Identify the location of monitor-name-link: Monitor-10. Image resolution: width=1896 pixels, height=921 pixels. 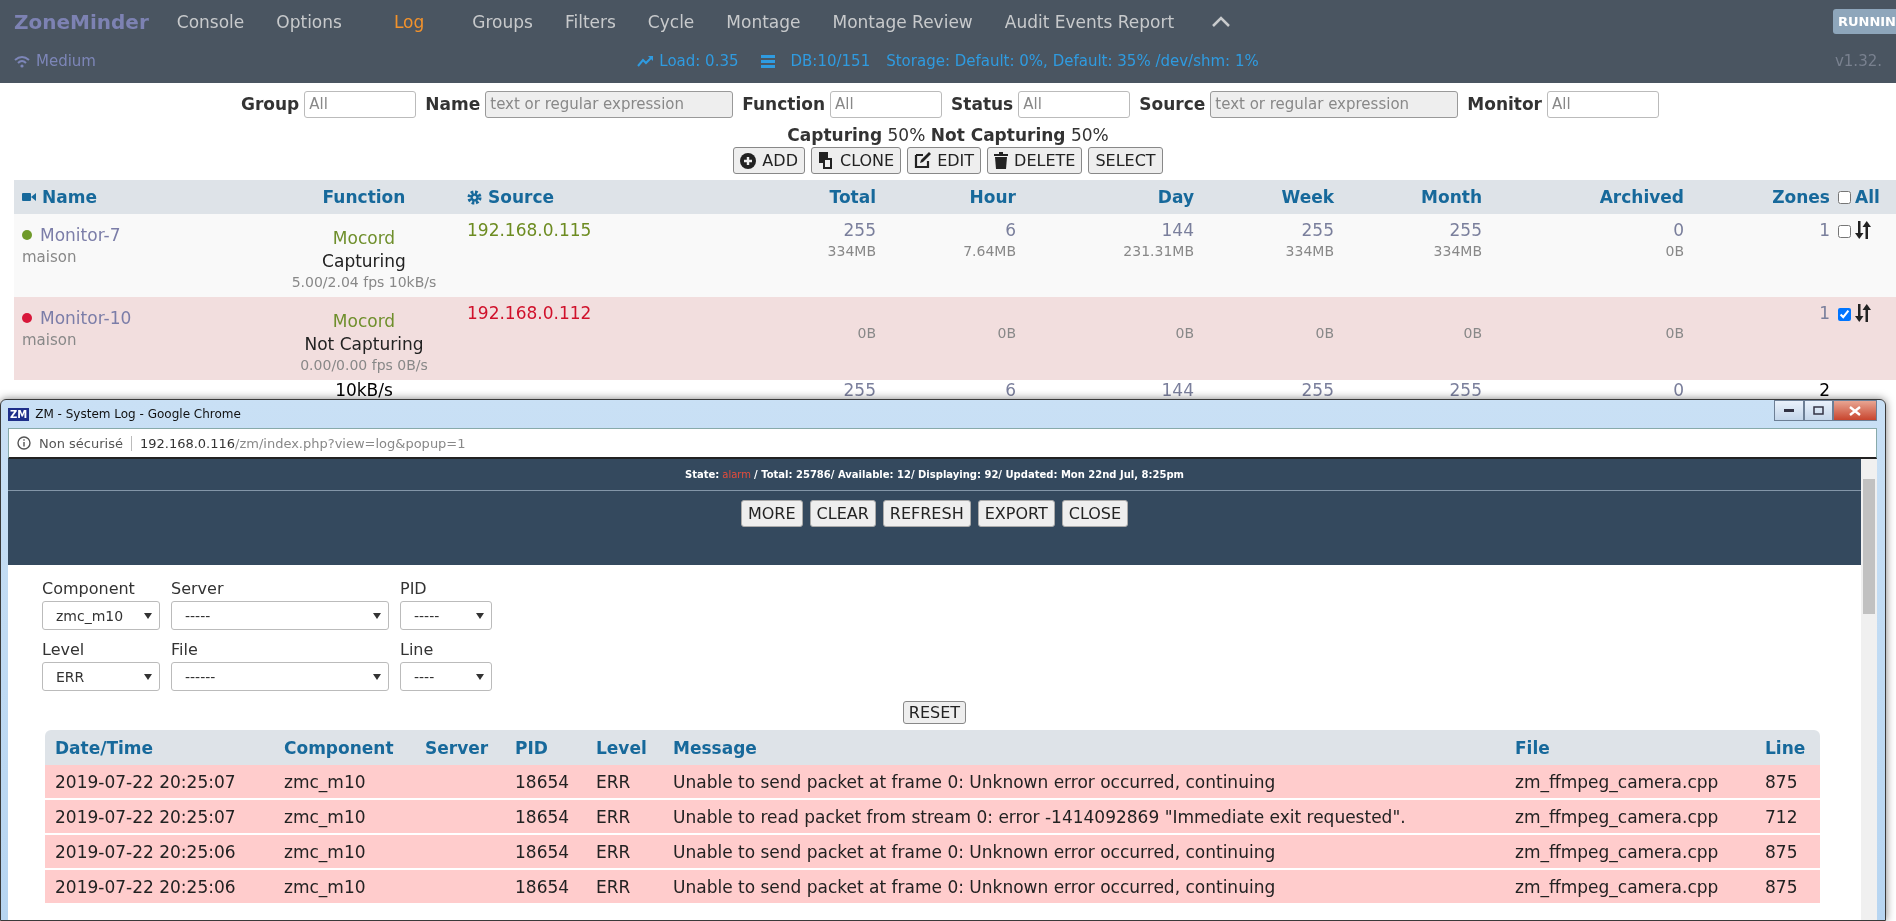
(86, 318).